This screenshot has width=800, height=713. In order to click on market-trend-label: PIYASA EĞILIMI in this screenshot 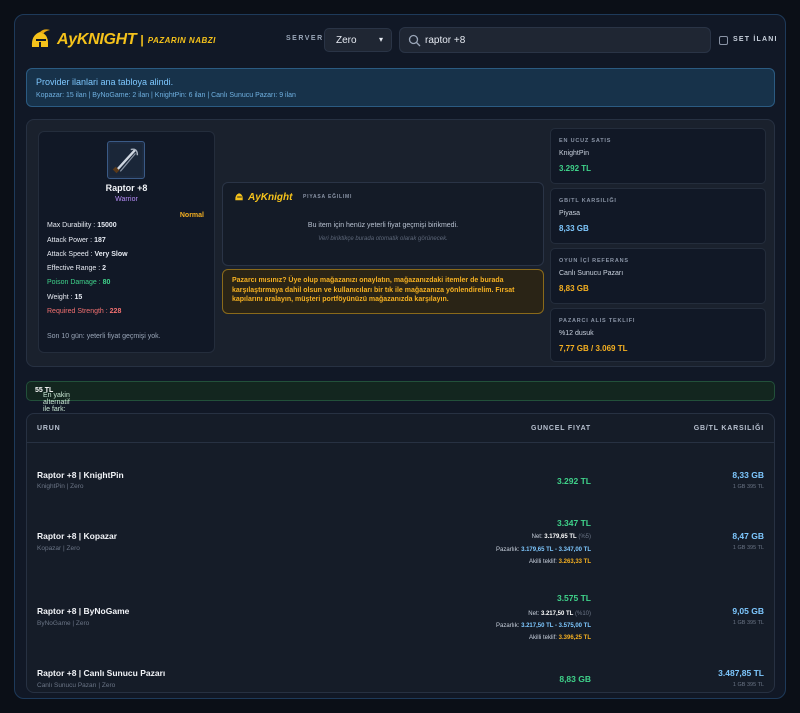, I will do `click(328, 197)`.